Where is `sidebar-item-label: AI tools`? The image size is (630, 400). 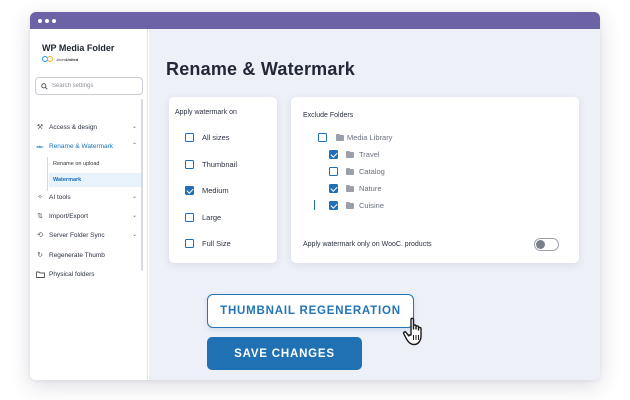 sidebar-item-label: AI tools is located at coordinates (60, 197).